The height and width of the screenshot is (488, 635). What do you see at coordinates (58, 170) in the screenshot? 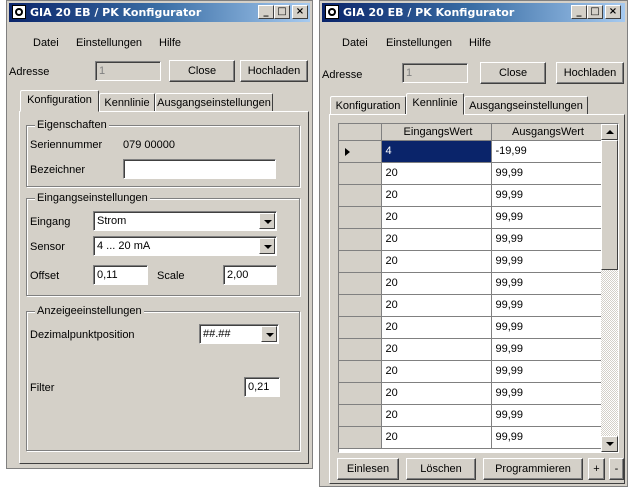
I see `designator-label: Bezeichner` at bounding box center [58, 170].